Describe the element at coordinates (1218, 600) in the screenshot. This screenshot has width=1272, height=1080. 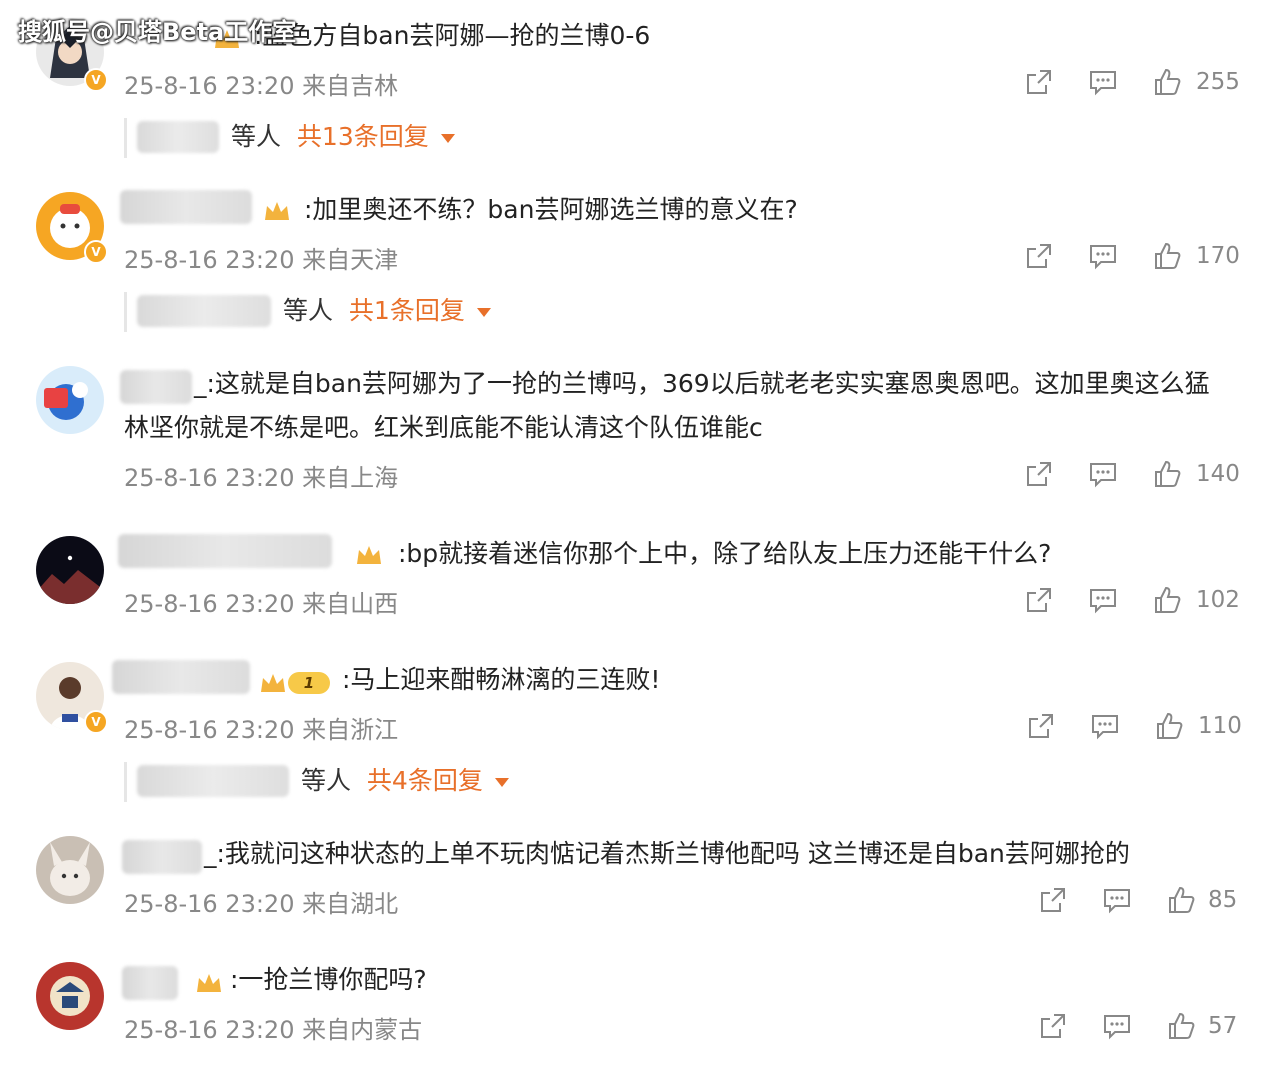
I see `like-count: 102` at that location.